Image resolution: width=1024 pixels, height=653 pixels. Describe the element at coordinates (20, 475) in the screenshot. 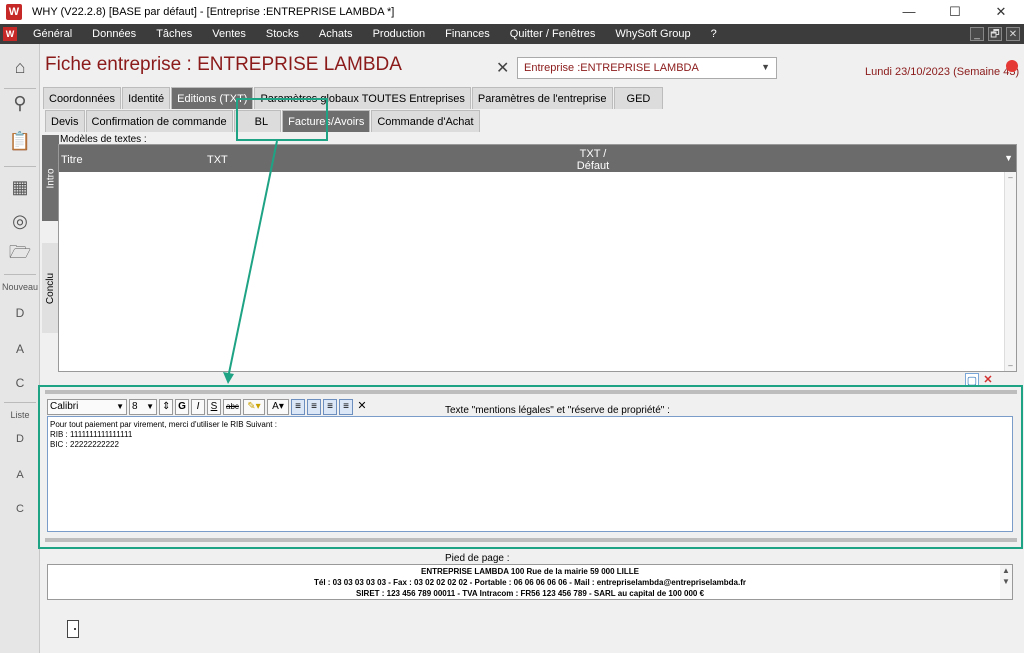

I see `list-a-icon: A` at that location.